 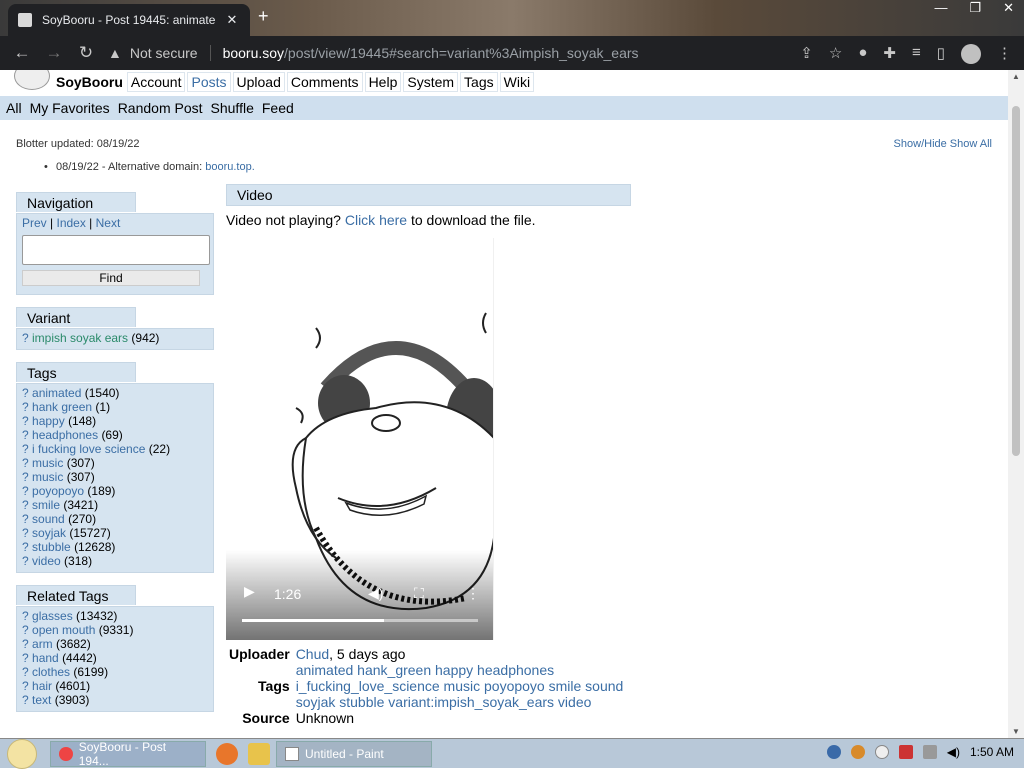 I want to click on download-link: Click here, so click(x=376, y=220).